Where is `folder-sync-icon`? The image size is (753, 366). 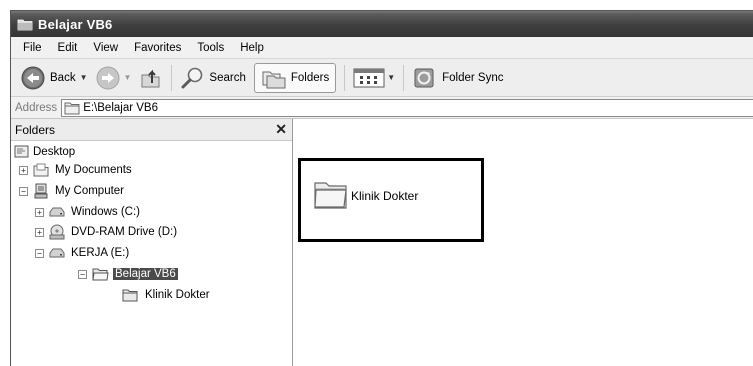 folder-sync-icon is located at coordinates (424, 78).